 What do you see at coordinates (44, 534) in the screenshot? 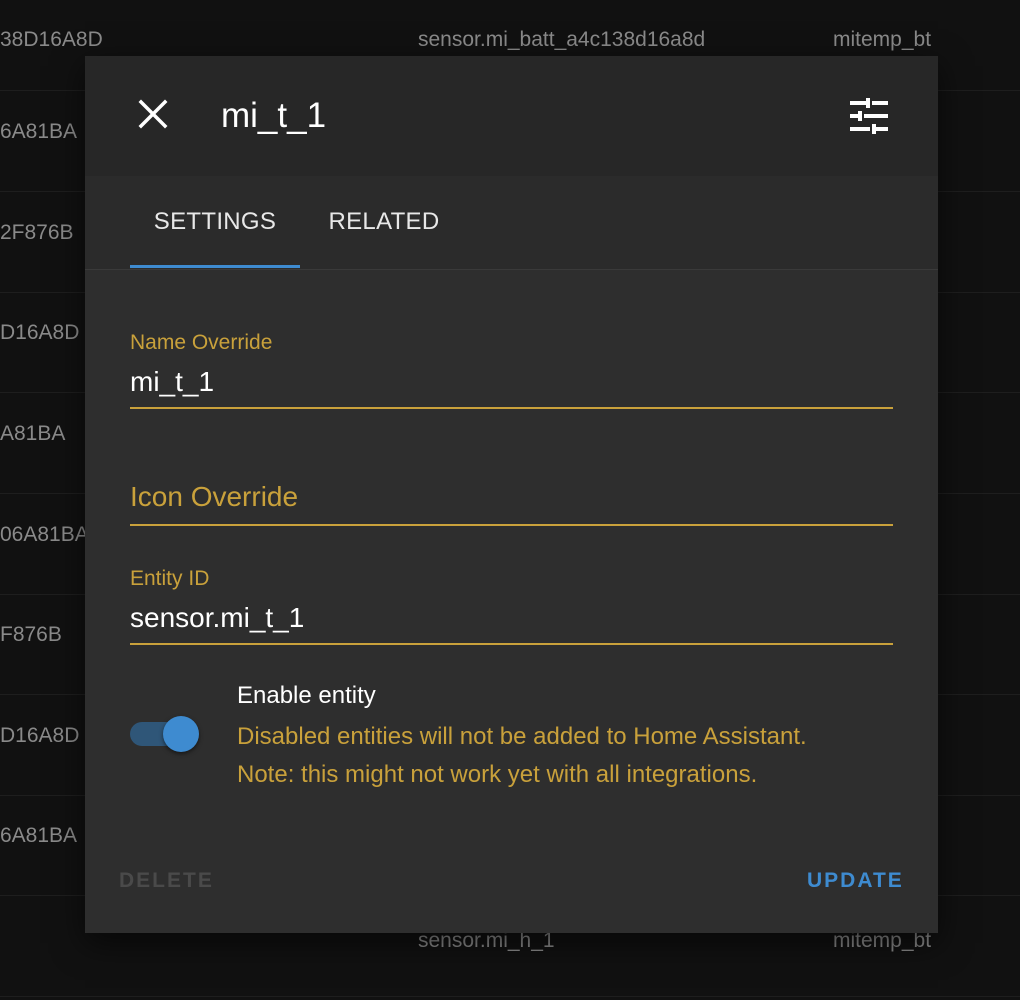
I see `table-cell: 06A81BA` at bounding box center [44, 534].